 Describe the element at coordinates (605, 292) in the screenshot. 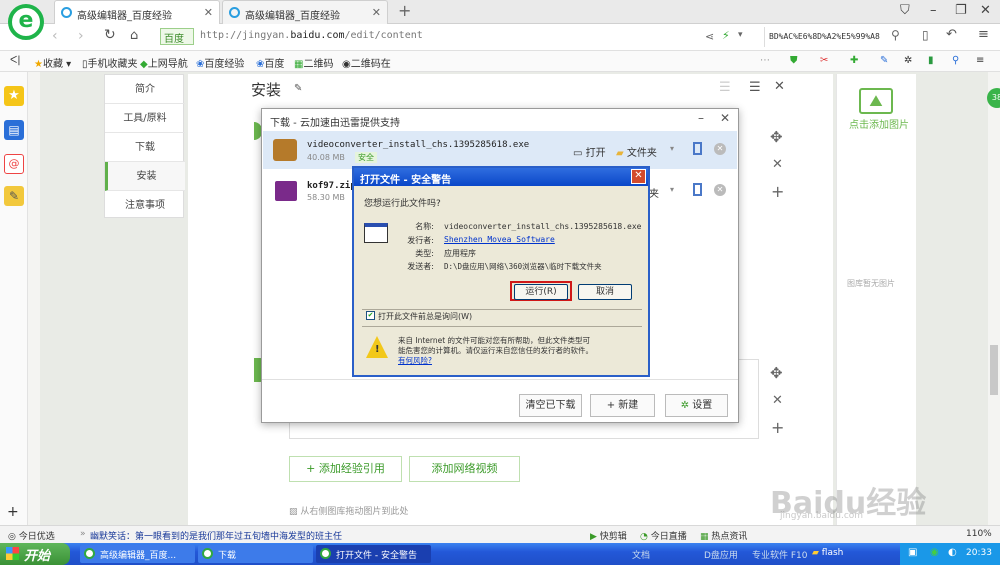

I see `cancel-button: 取消` at that location.